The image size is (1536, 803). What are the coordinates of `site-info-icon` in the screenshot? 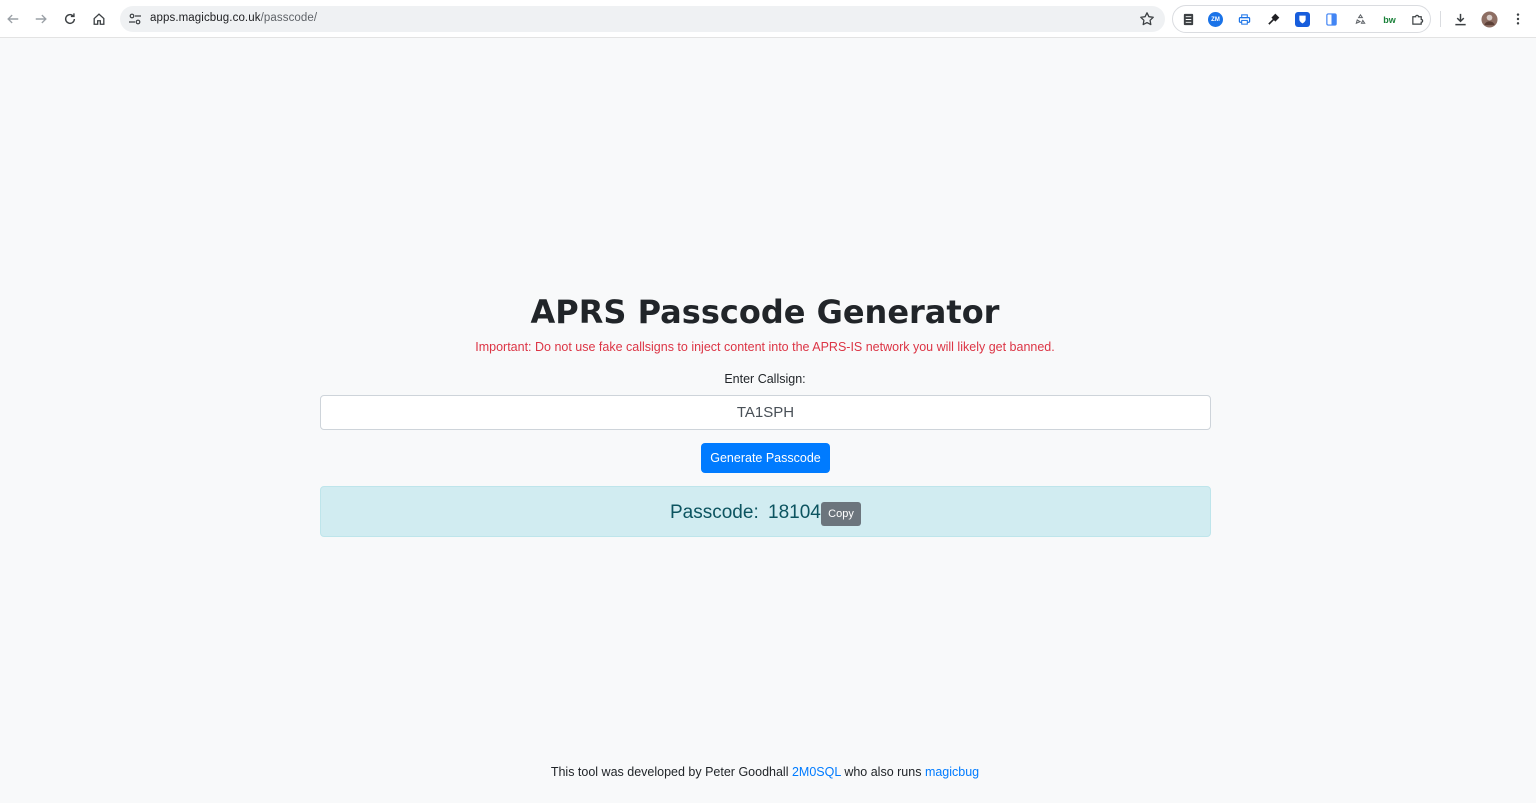 It's located at (135, 19).